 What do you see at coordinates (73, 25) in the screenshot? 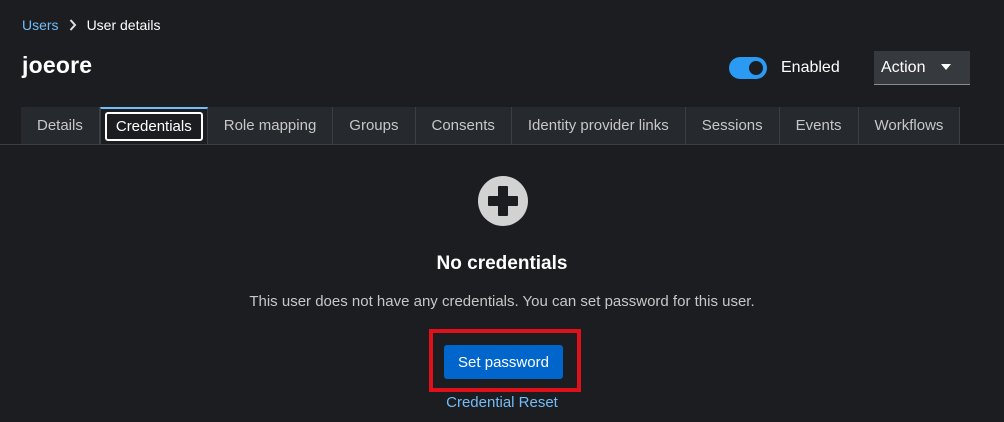
I see `chevron-right-icon` at bounding box center [73, 25].